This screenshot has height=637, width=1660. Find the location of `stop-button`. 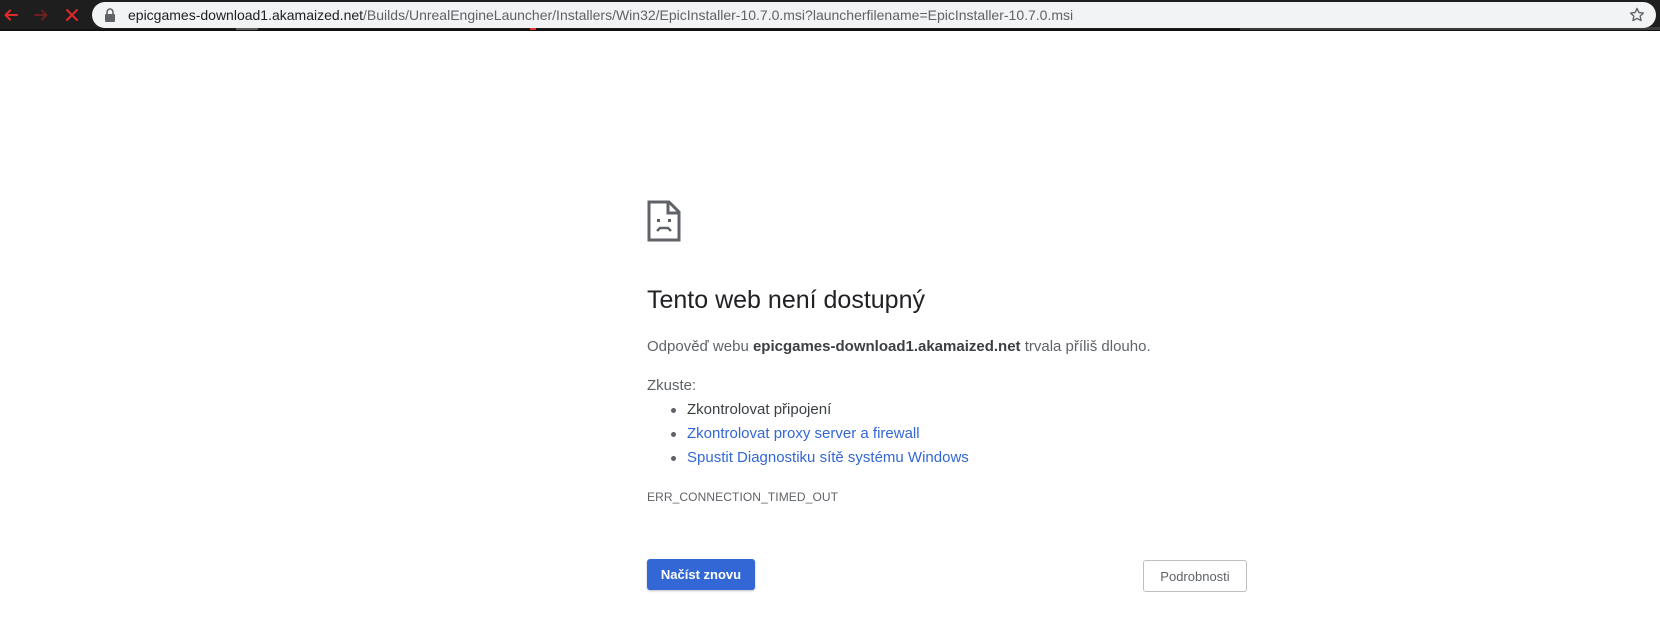

stop-button is located at coordinates (72, 15).